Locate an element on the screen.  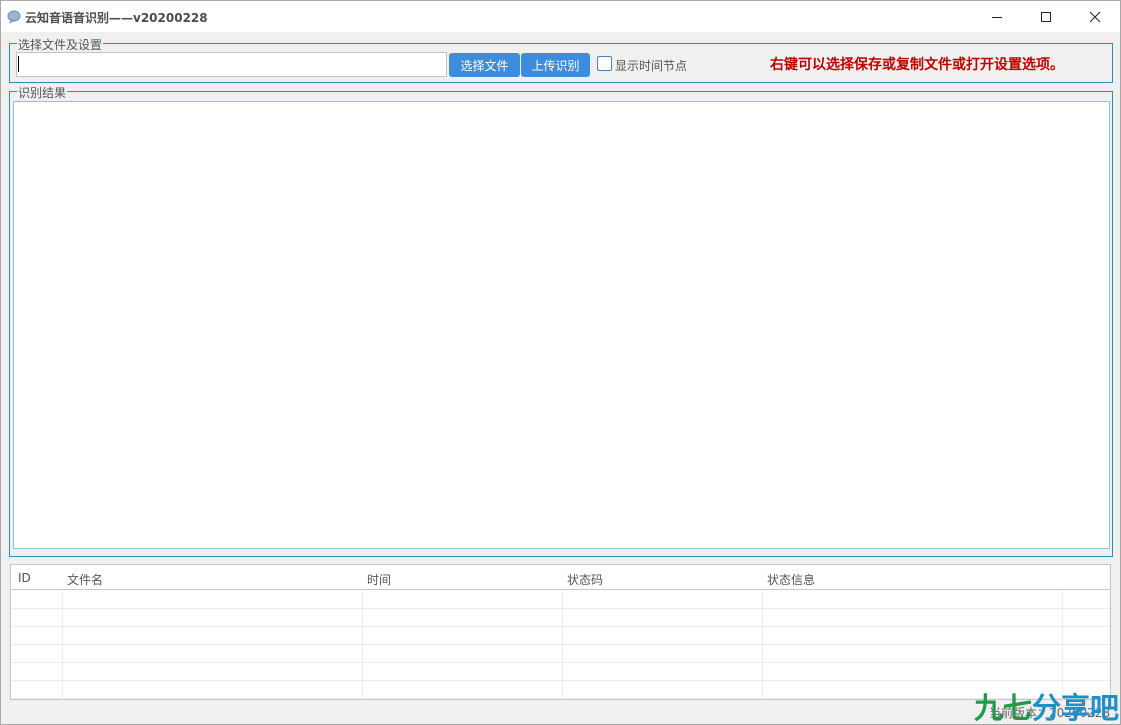
close-button is located at coordinates (1095, 16).